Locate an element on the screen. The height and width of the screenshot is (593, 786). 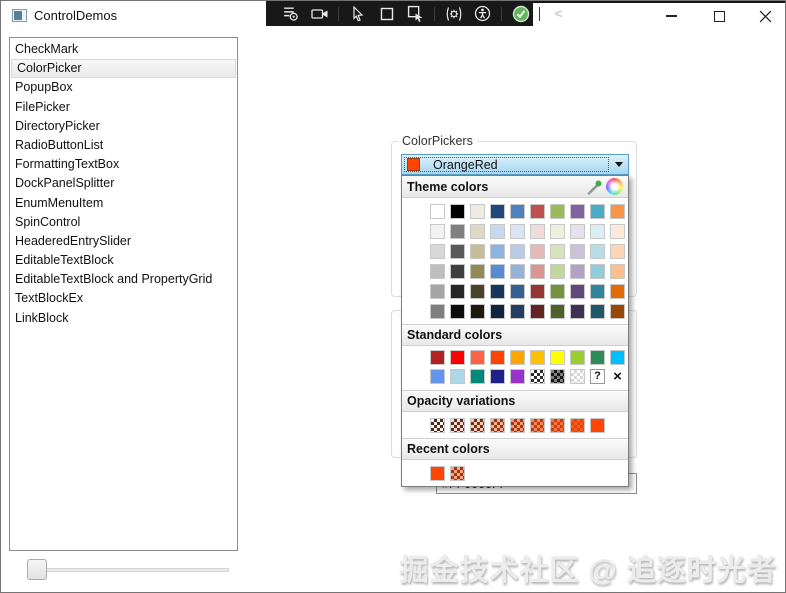
list-item: LinkBlock is located at coordinates (123, 318).